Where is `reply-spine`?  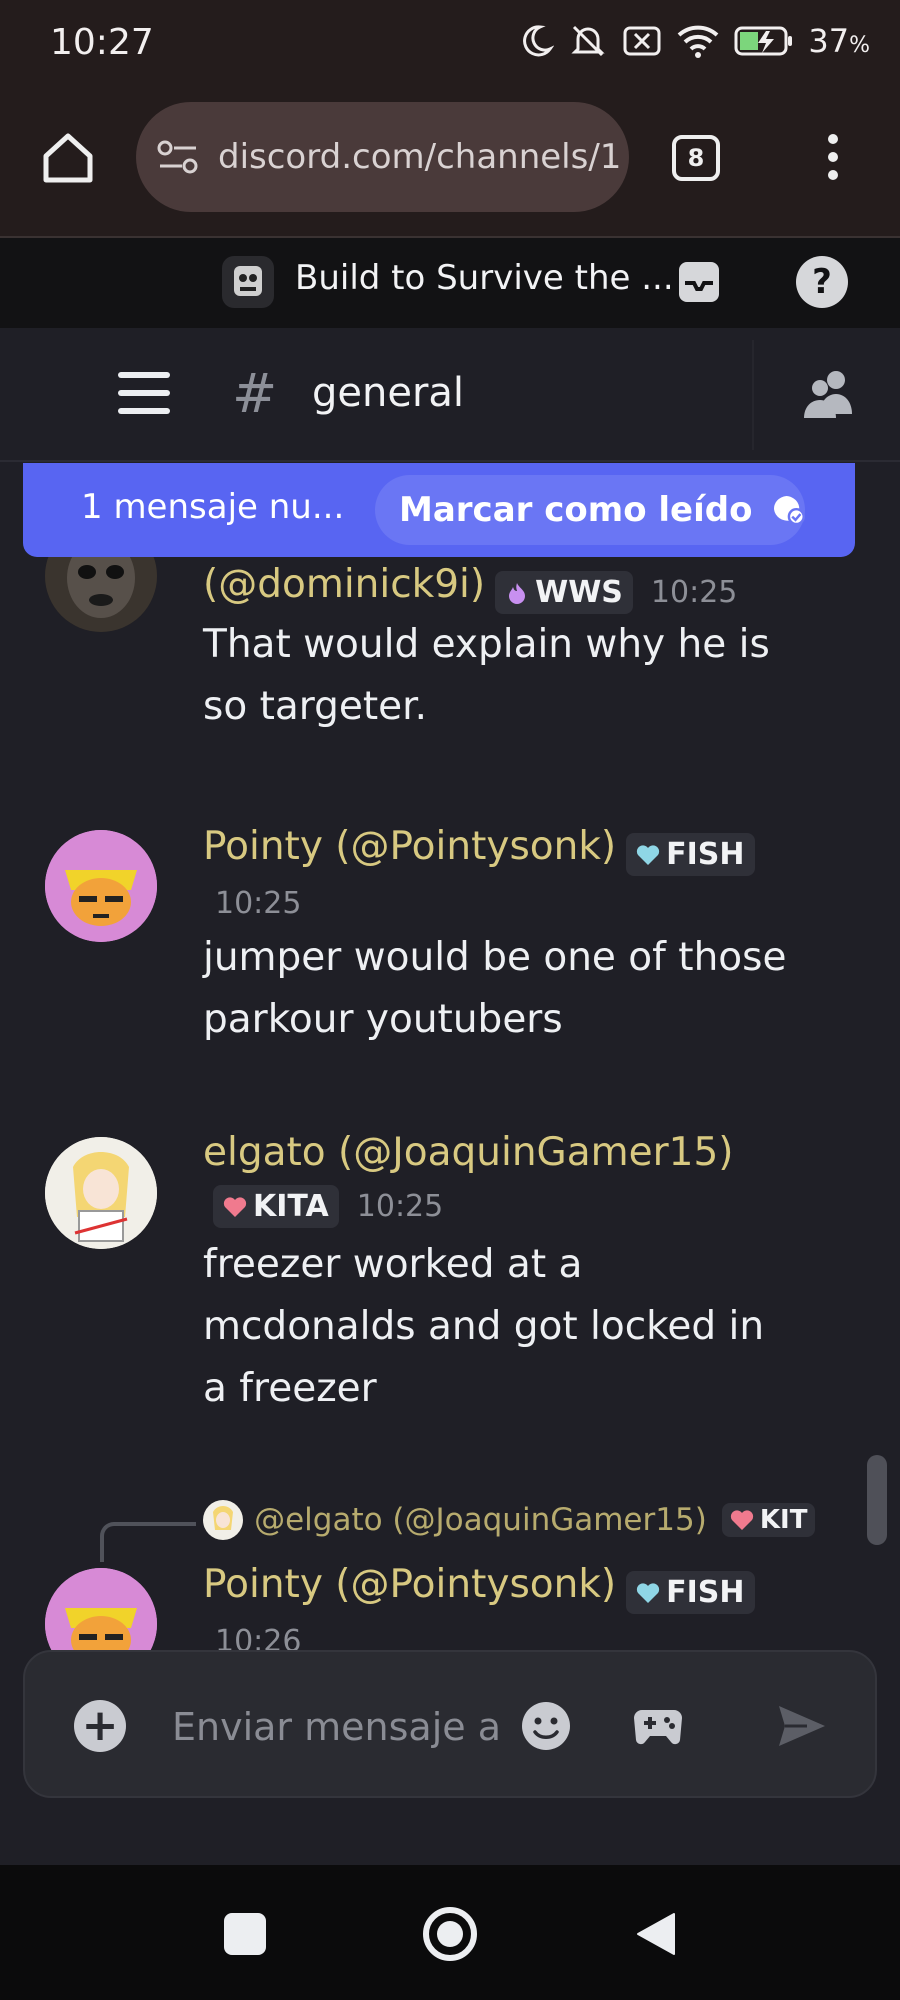
reply-spine is located at coordinates (148, 1542).